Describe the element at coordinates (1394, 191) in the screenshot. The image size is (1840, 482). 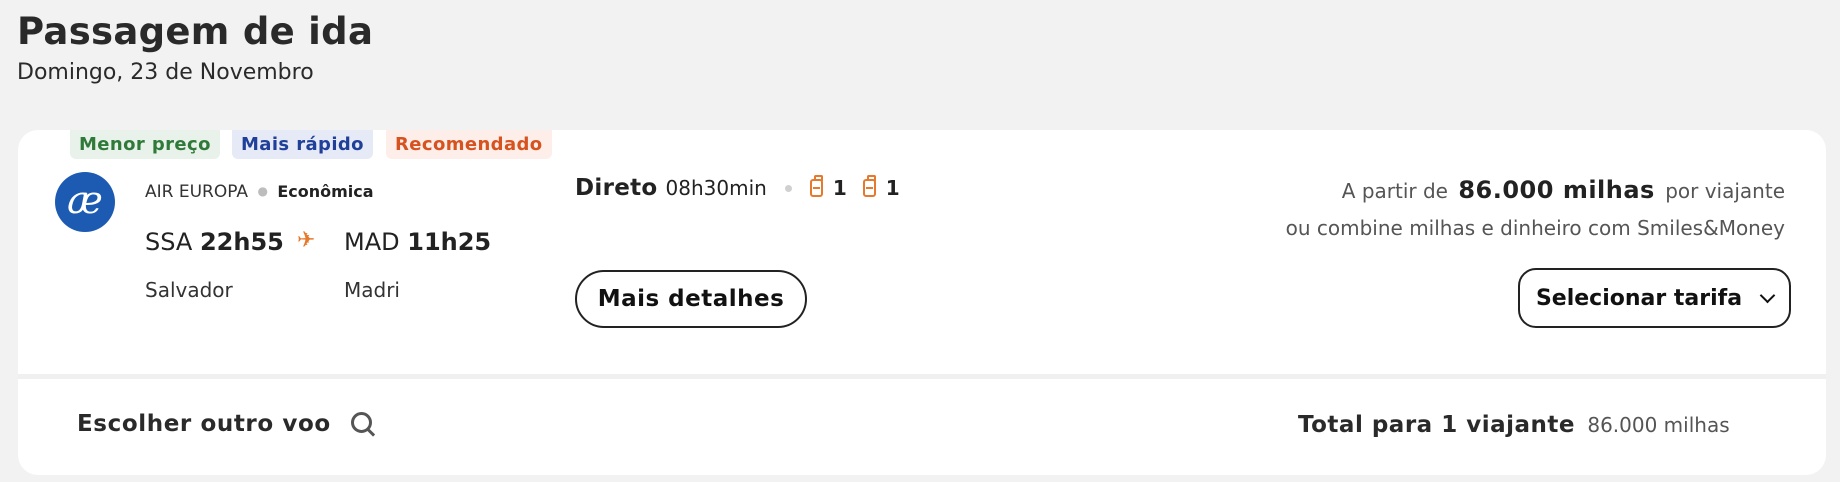
I see `price-prefix: A partir de` at that location.